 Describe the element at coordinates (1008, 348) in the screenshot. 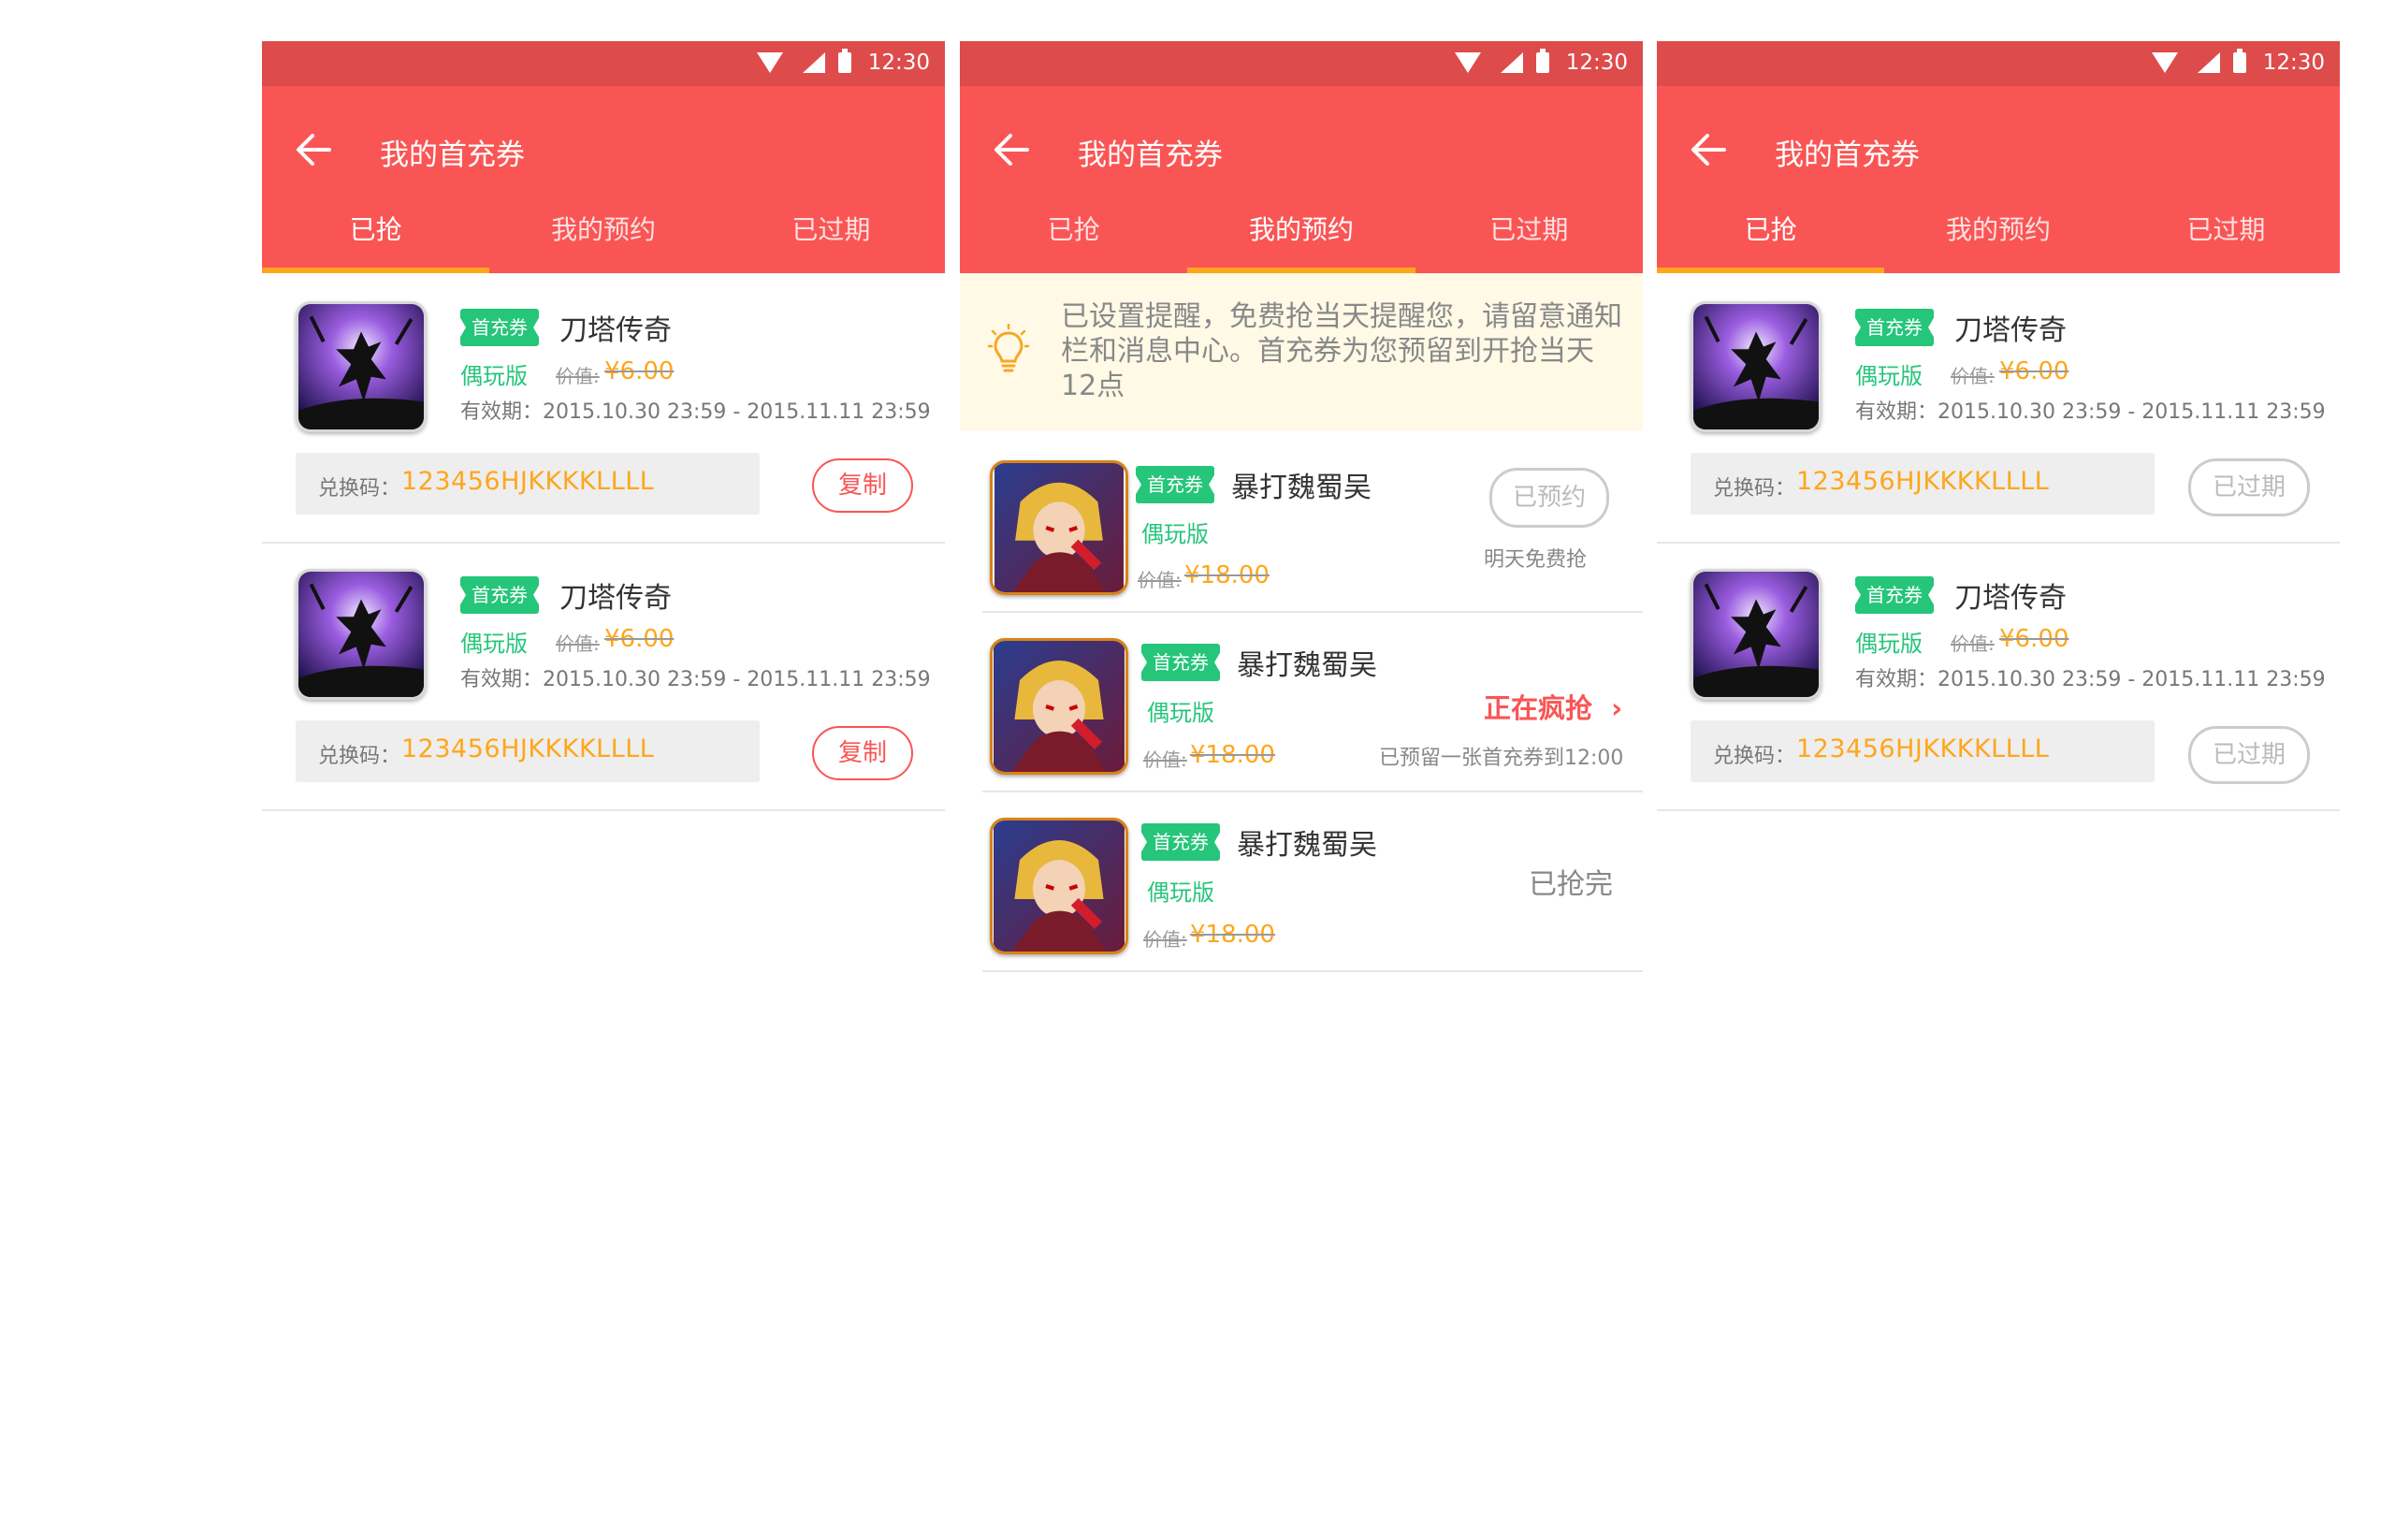

I see `lightbulb-icon` at that location.